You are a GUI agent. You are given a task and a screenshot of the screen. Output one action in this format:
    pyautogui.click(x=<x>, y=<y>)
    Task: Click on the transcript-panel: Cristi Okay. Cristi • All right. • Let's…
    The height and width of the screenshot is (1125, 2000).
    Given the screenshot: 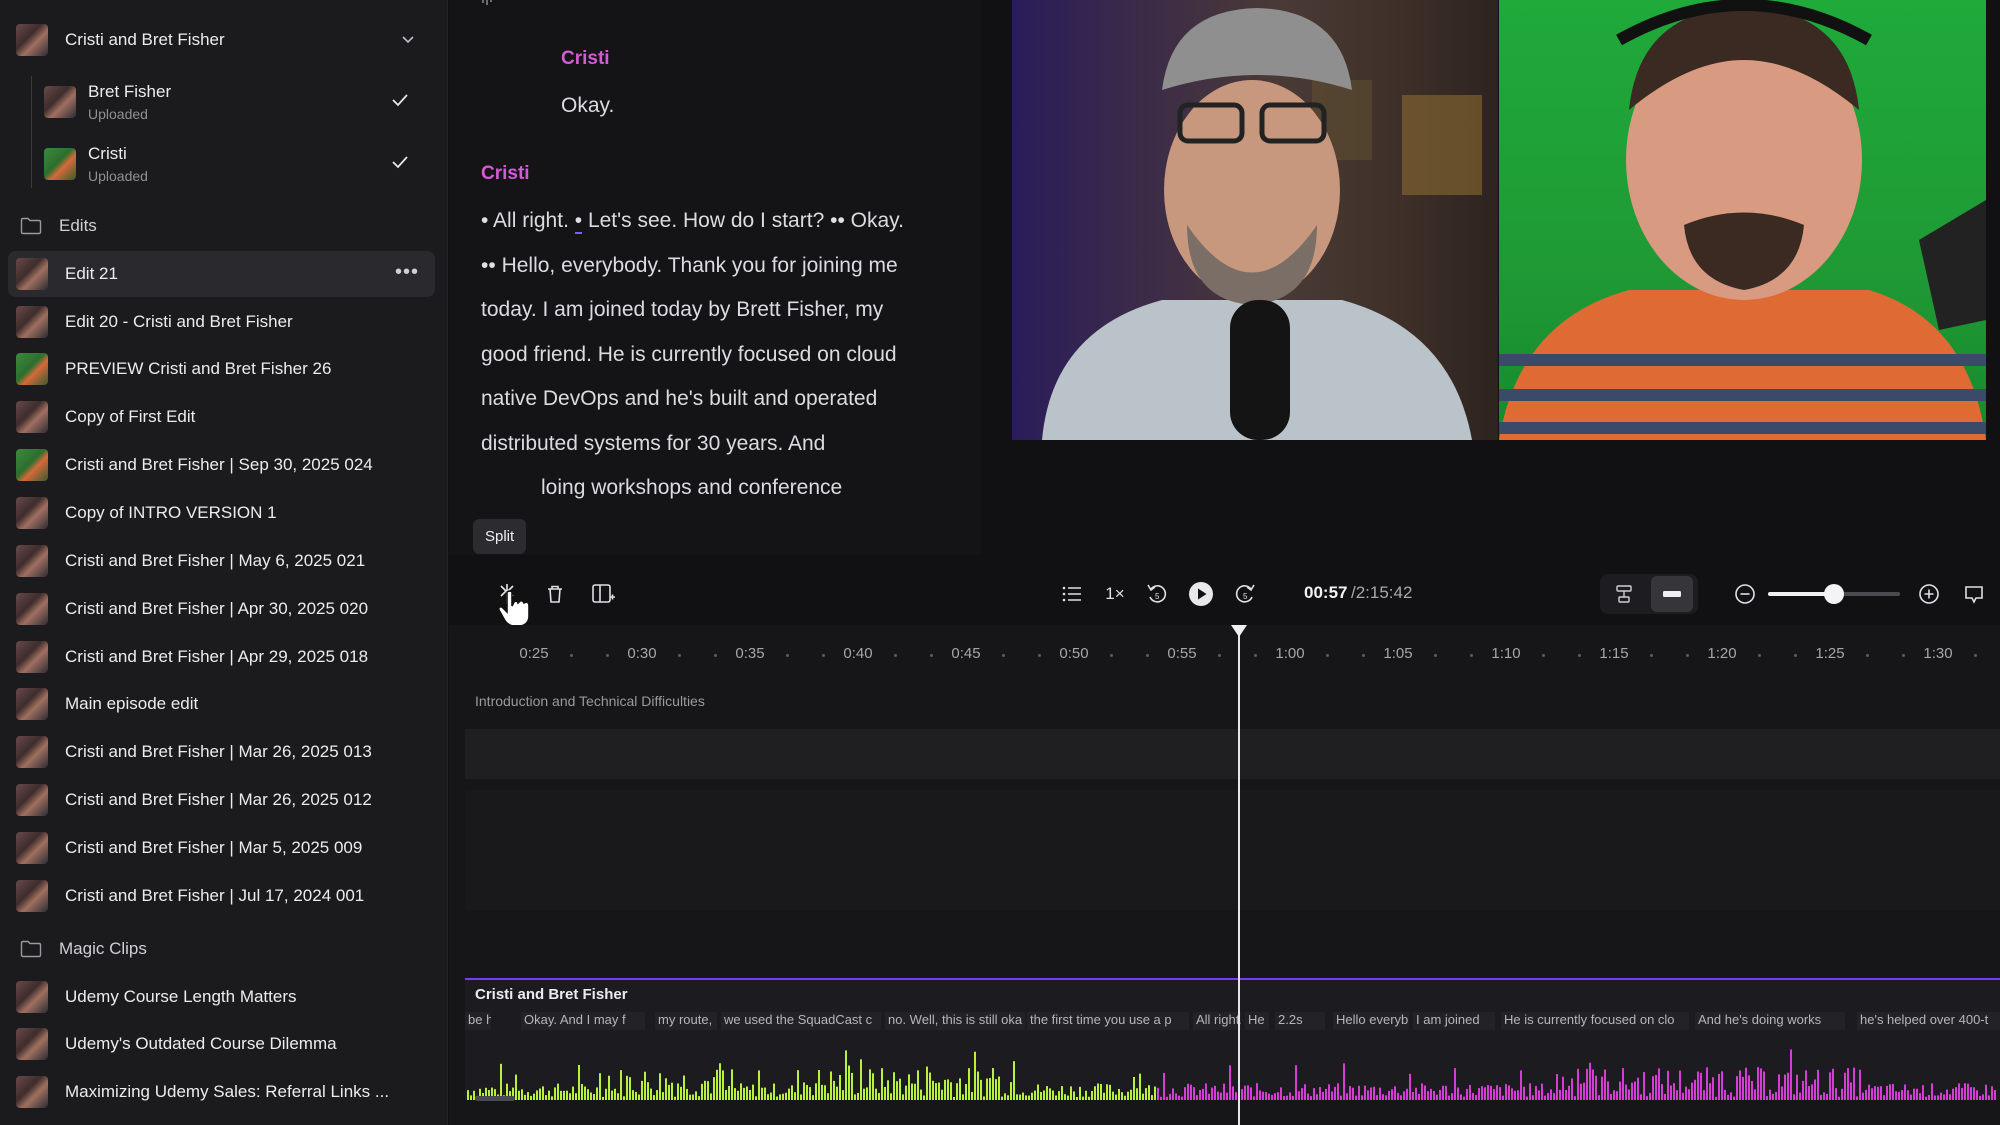 What is the action you would take?
    pyautogui.click(x=715, y=277)
    